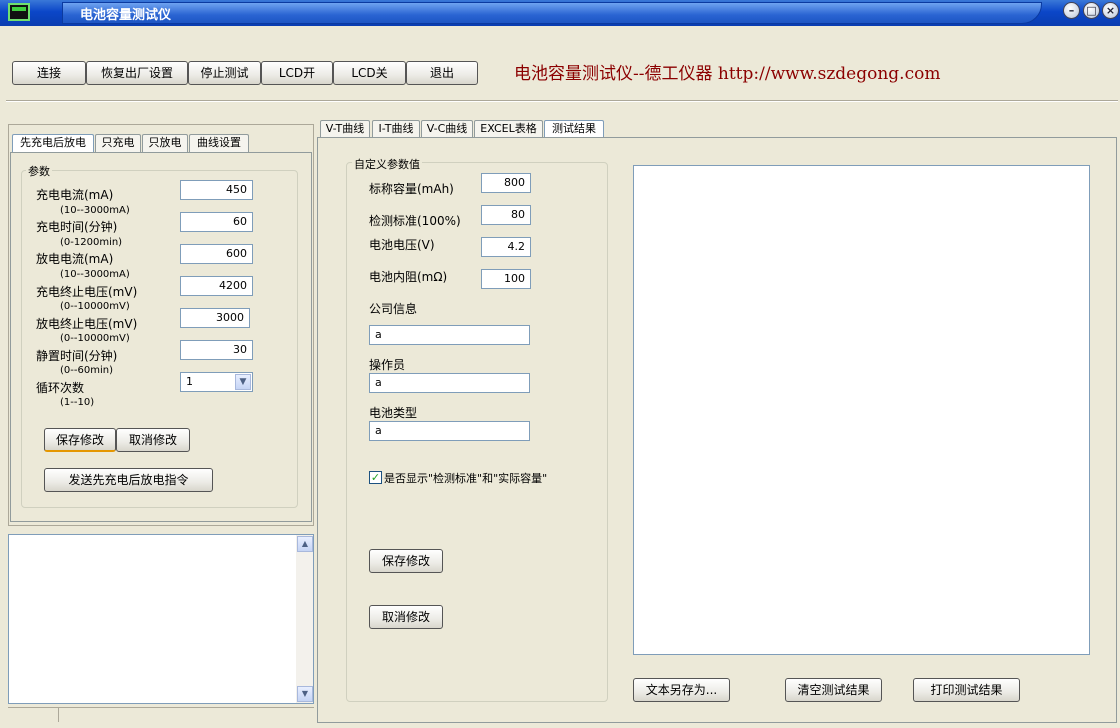 The image size is (1120, 728). Describe the element at coordinates (442, 73) in the screenshot. I see `exit-button: 退出` at that location.